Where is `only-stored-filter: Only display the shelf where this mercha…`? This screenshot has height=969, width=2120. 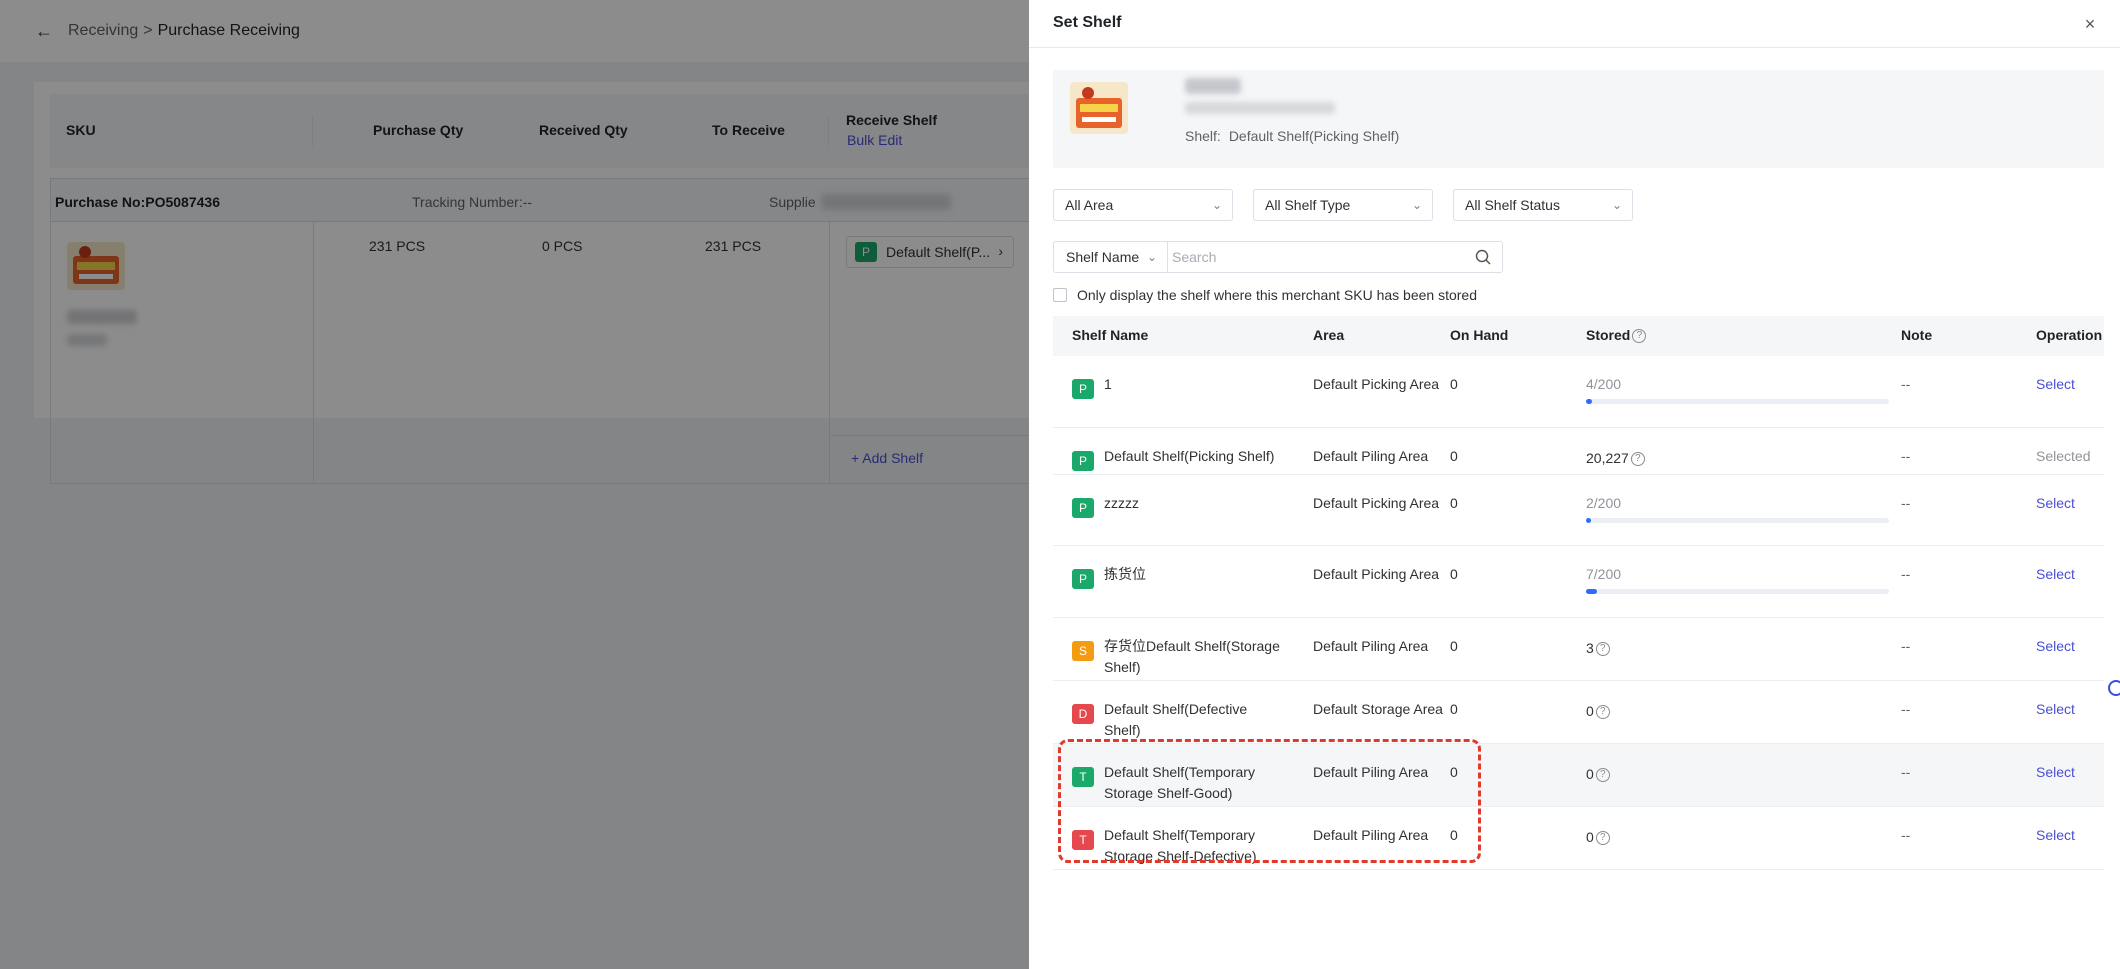
only-stored-filter: Only display the shelf where this mercha… is located at coordinates (1265, 295).